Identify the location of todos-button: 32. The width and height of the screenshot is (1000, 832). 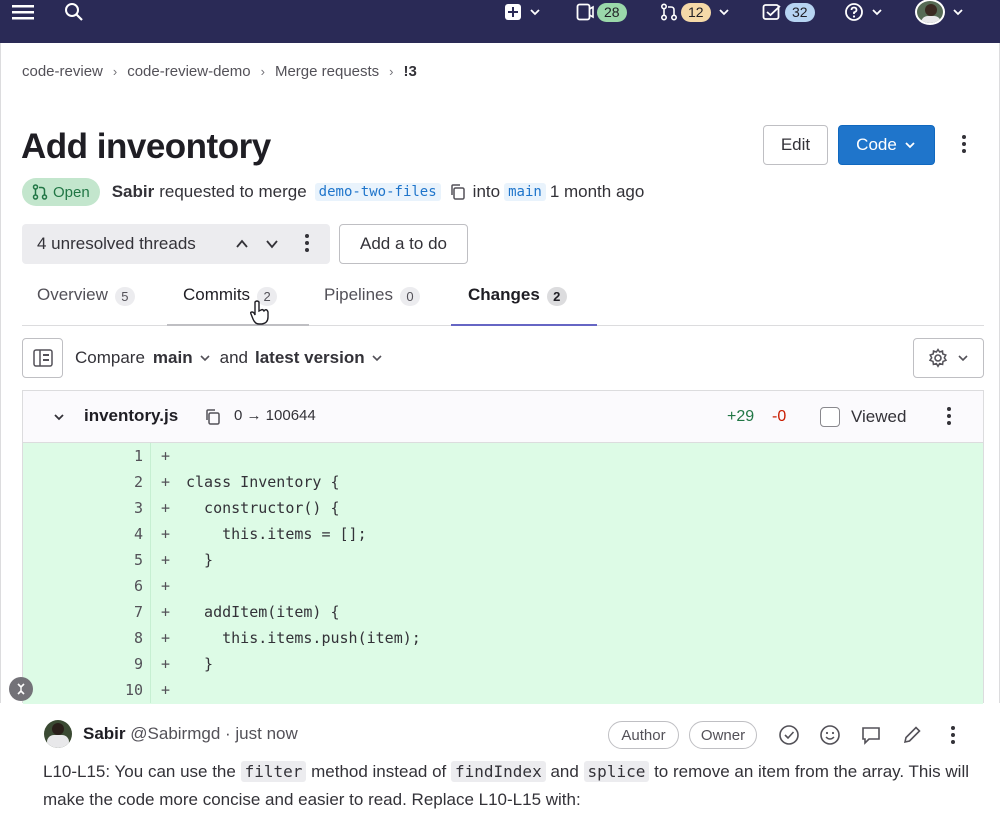
(788, 12).